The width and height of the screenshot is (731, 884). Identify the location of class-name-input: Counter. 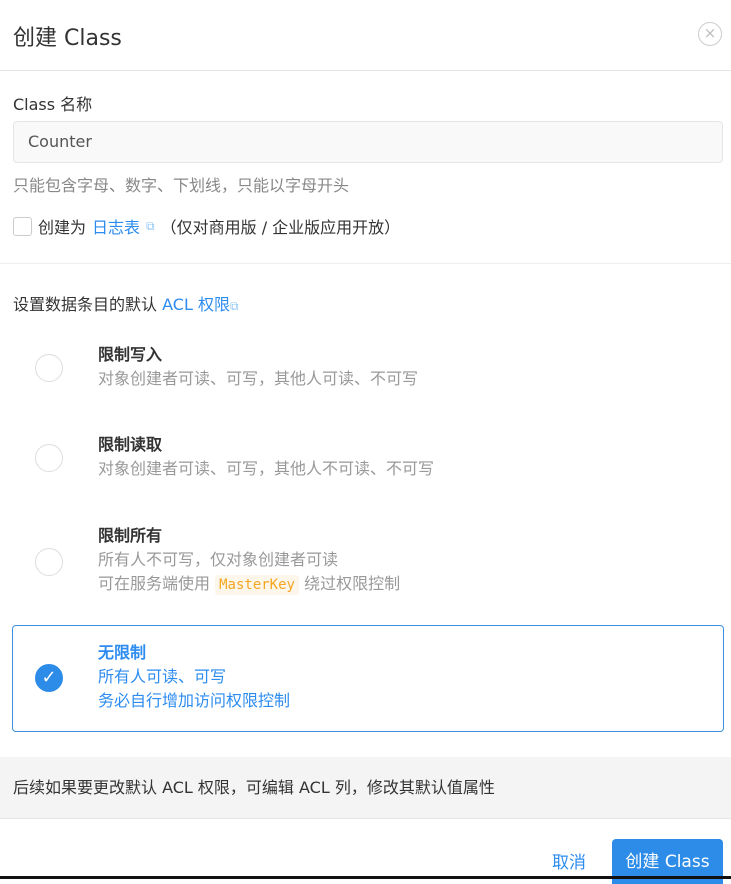
(368, 142).